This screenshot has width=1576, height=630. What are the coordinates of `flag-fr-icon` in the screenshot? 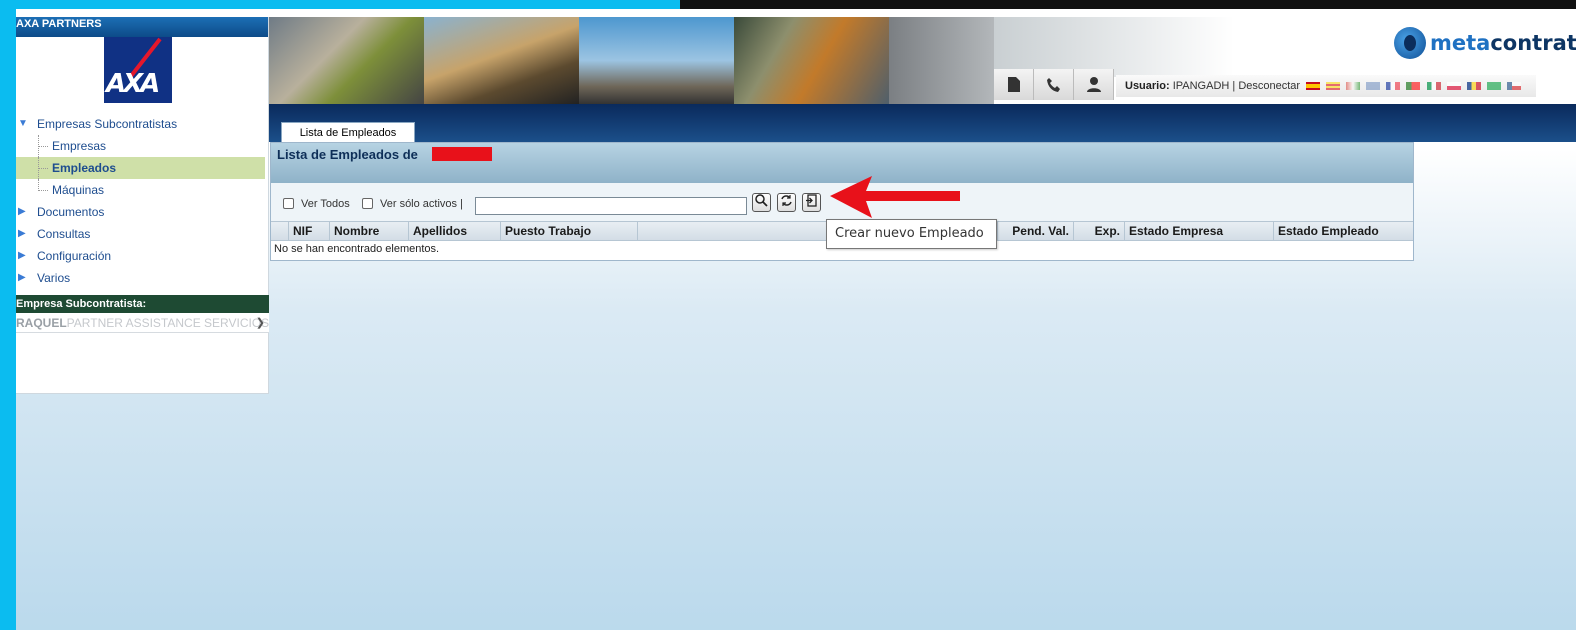 It's located at (1393, 86).